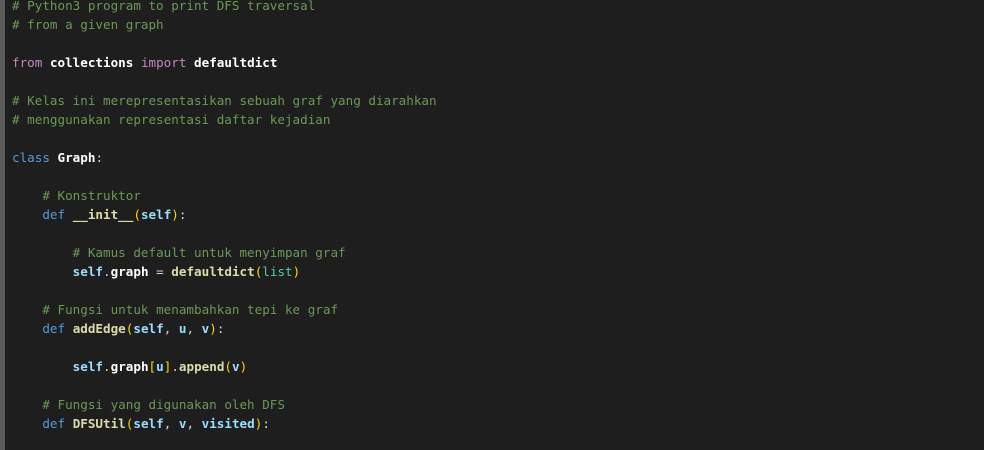 The height and width of the screenshot is (450, 984). I want to click on code-line: def DFSUtil(self, v, visited):, so click(224, 423).